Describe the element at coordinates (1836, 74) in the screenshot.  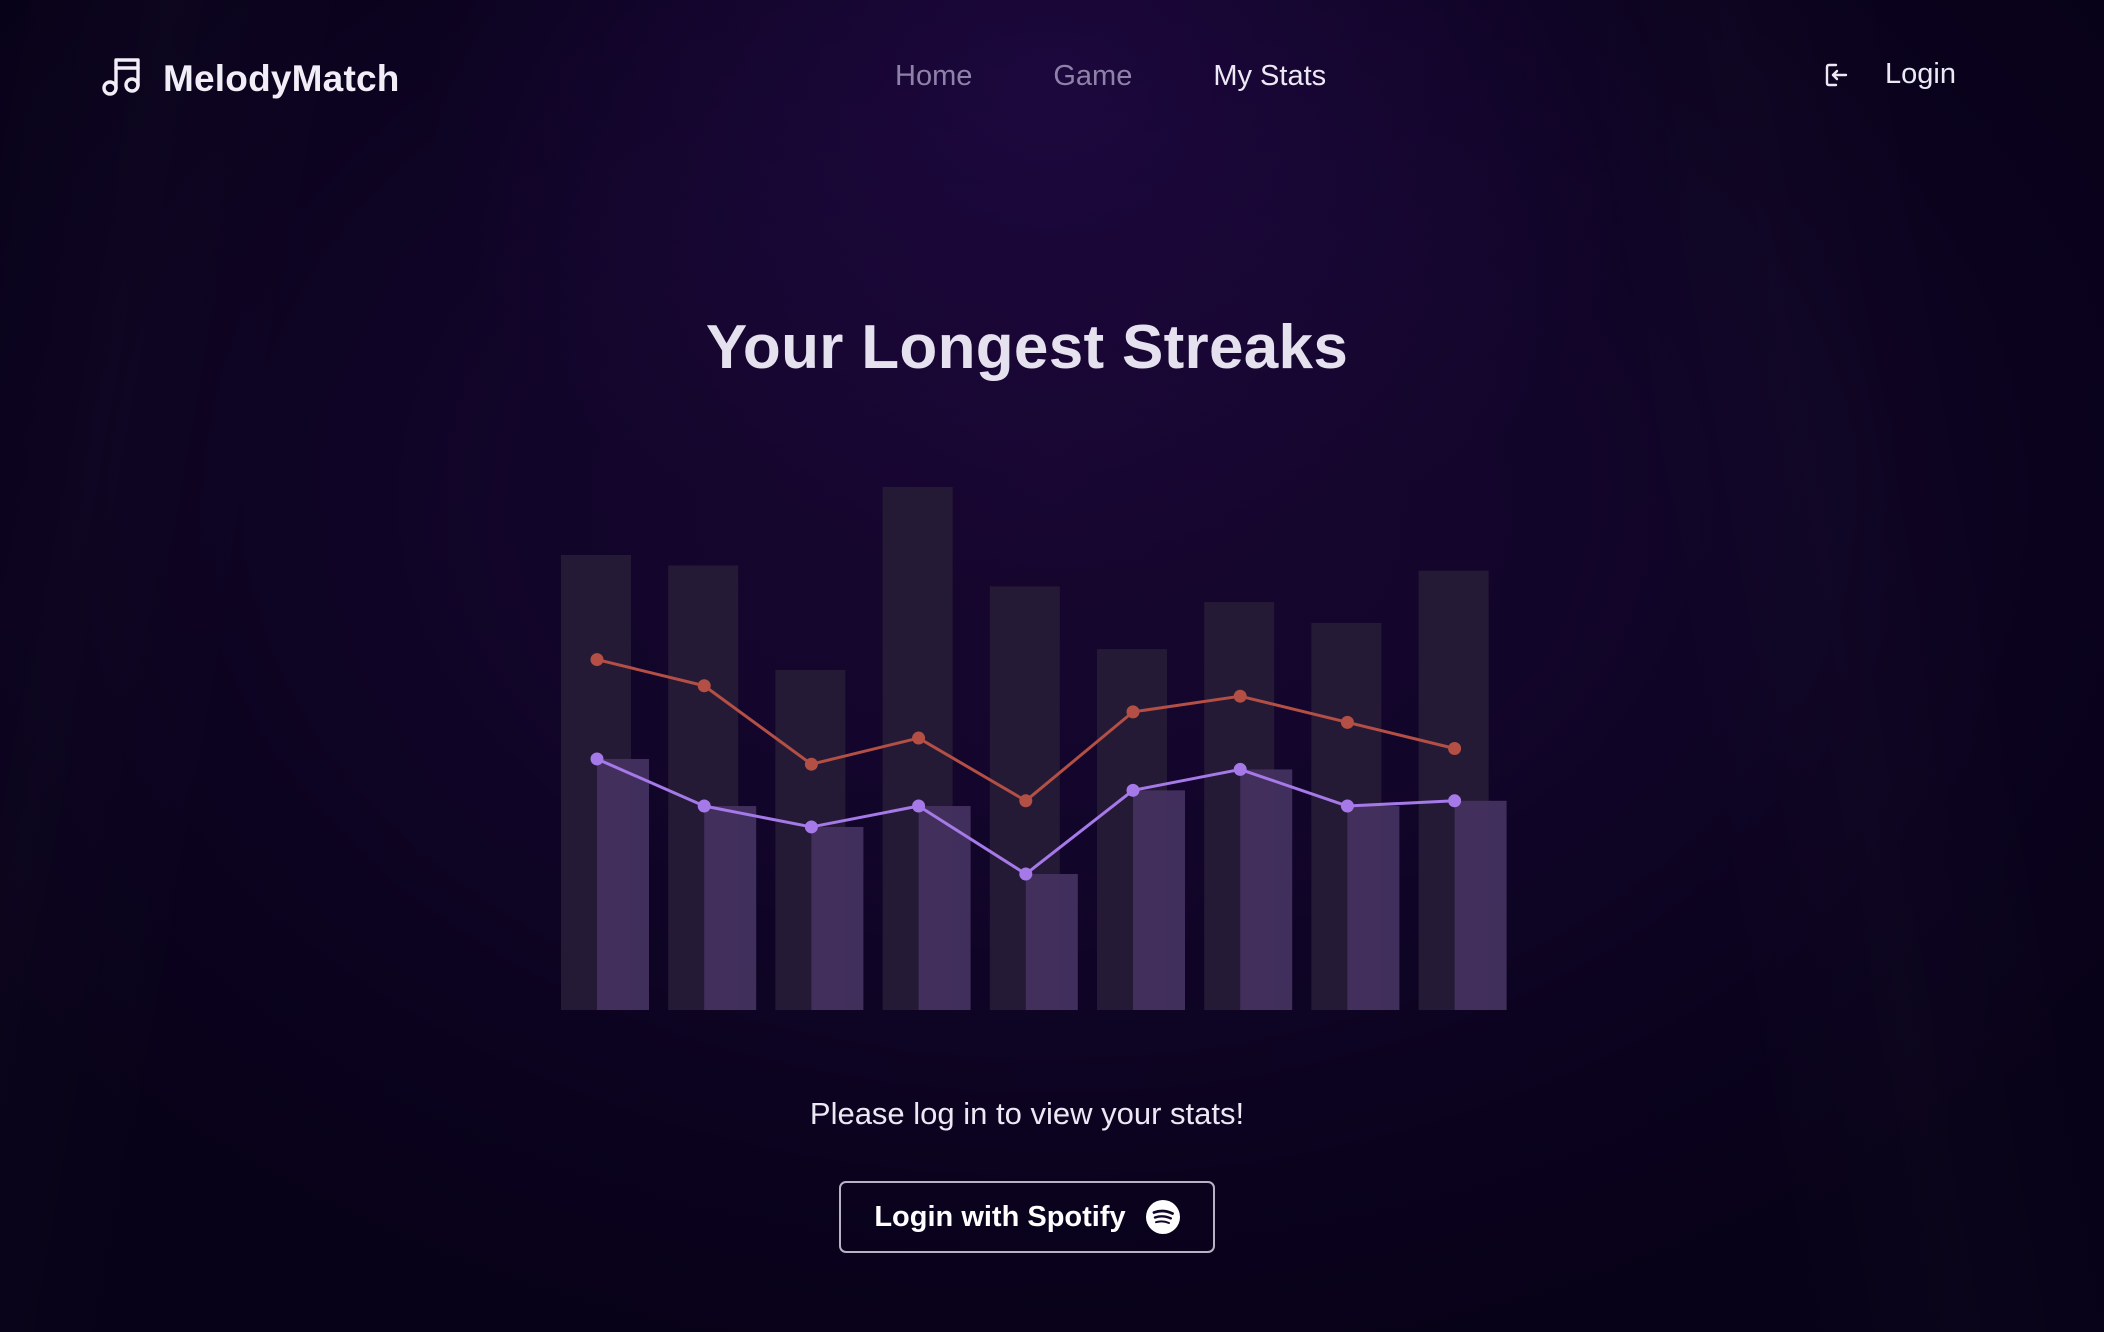
I see `login-arrow-icon` at that location.